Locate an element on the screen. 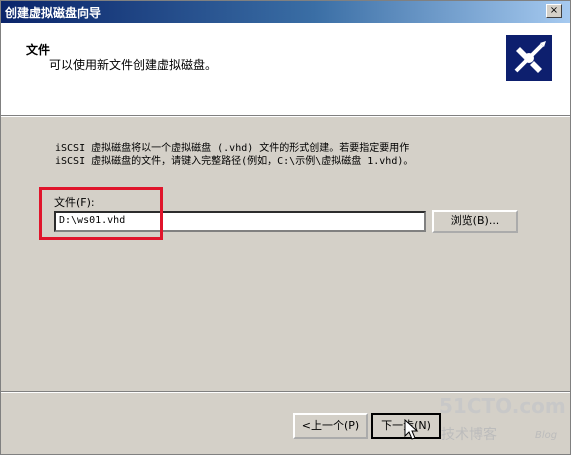 The width and height of the screenshot is (571, 455). watermark: 51CTO.com 技术博客 Blog is located at coordinates (504, 424).